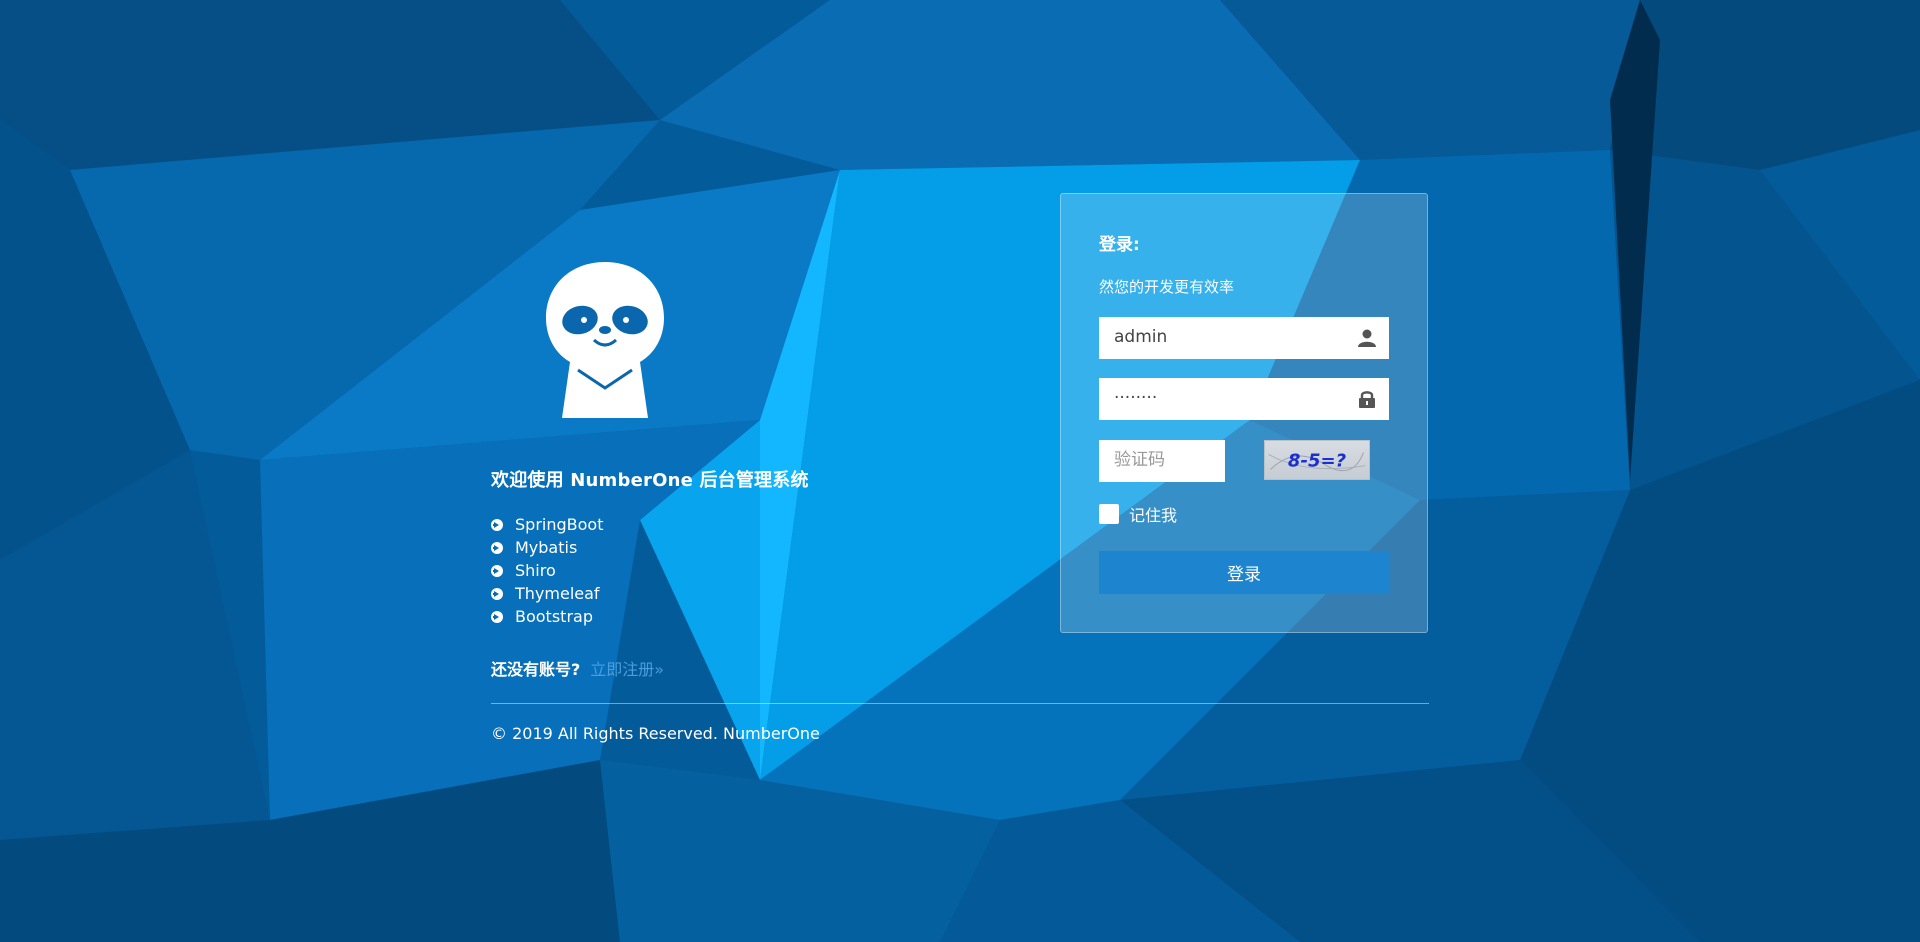  Describe the element at coordinates (650, 480) in the screenshot. I see `welcome-title: 欢迎使用 NumberOne 后台管理系统` at that location.